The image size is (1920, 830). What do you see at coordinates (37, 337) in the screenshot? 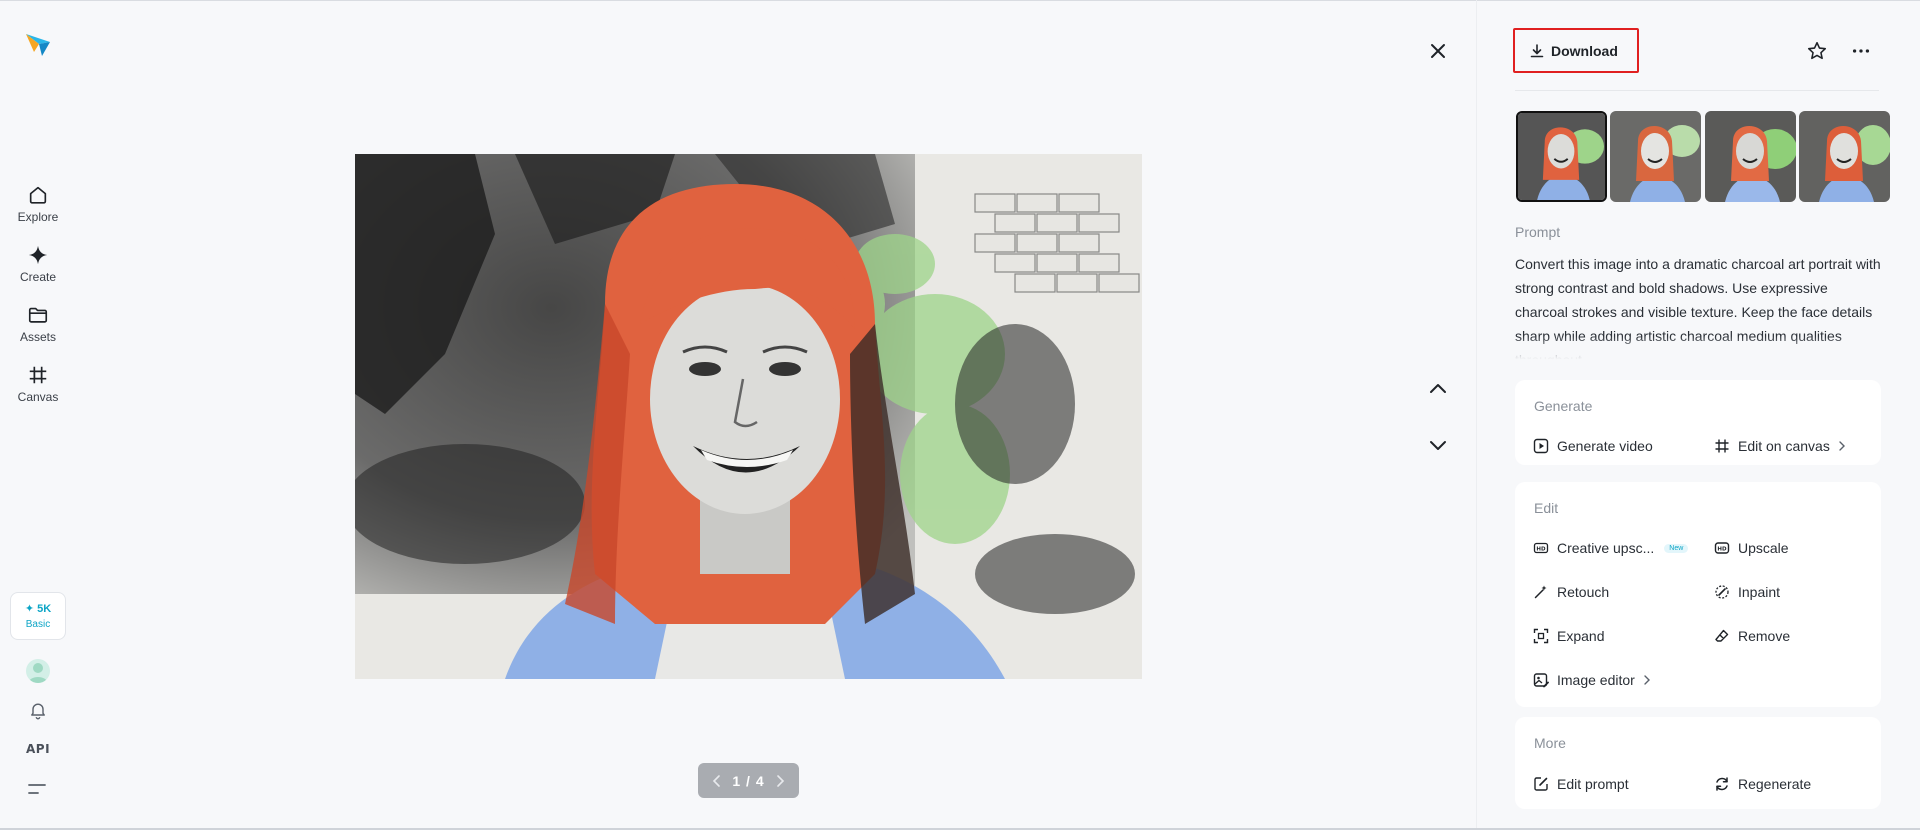
I see `sidebar-item-label: Assets` at bounding box center [37, 337].